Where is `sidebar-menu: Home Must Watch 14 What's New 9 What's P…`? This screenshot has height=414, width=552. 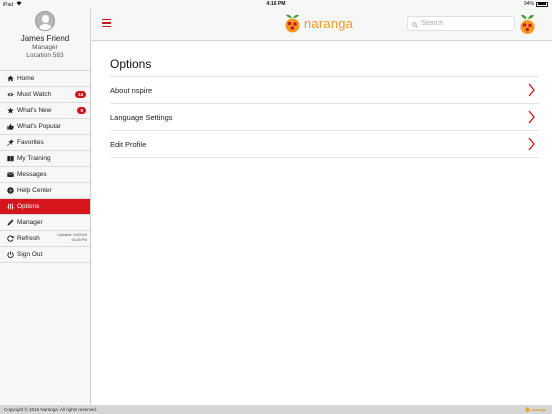 sidebar-menu: Home Must Watch 14 What's New 9 What's P… is located at coordinates (45, 167).